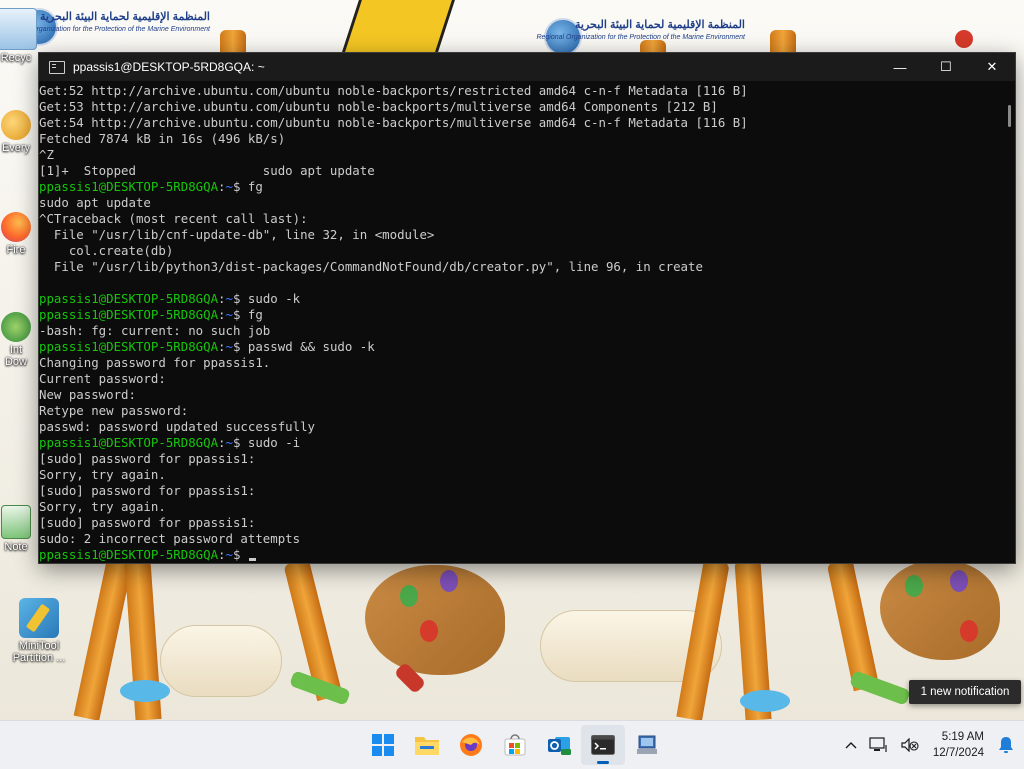 Image resolution: width=1024 pixels, height=769 pixels. I want to click on text-cursor, so click(252, 559).